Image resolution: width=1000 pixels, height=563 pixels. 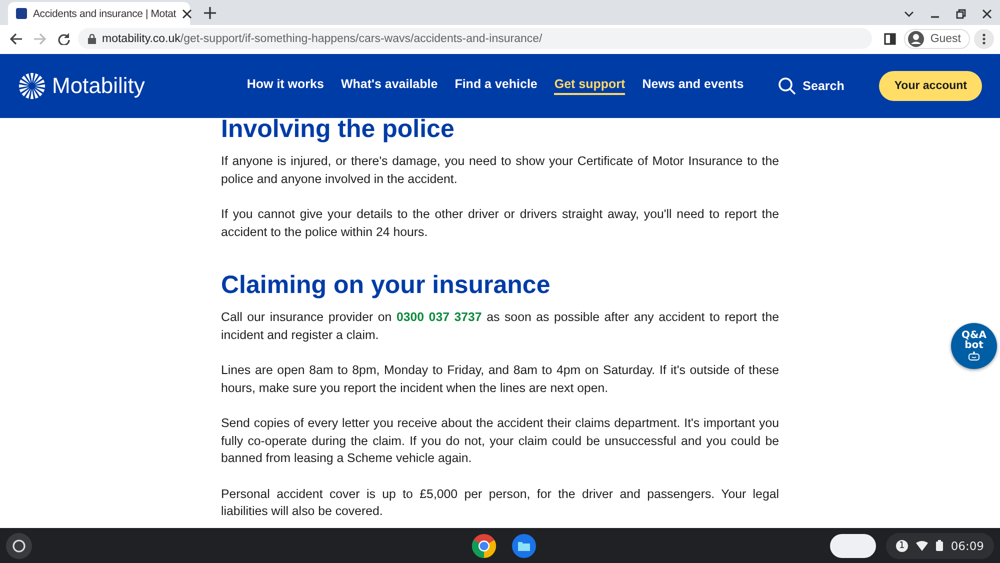 What do you see at coordinates (937, 38) in the screenshot?
I see `profile-button: Guest` at bounding box center [937, 38].